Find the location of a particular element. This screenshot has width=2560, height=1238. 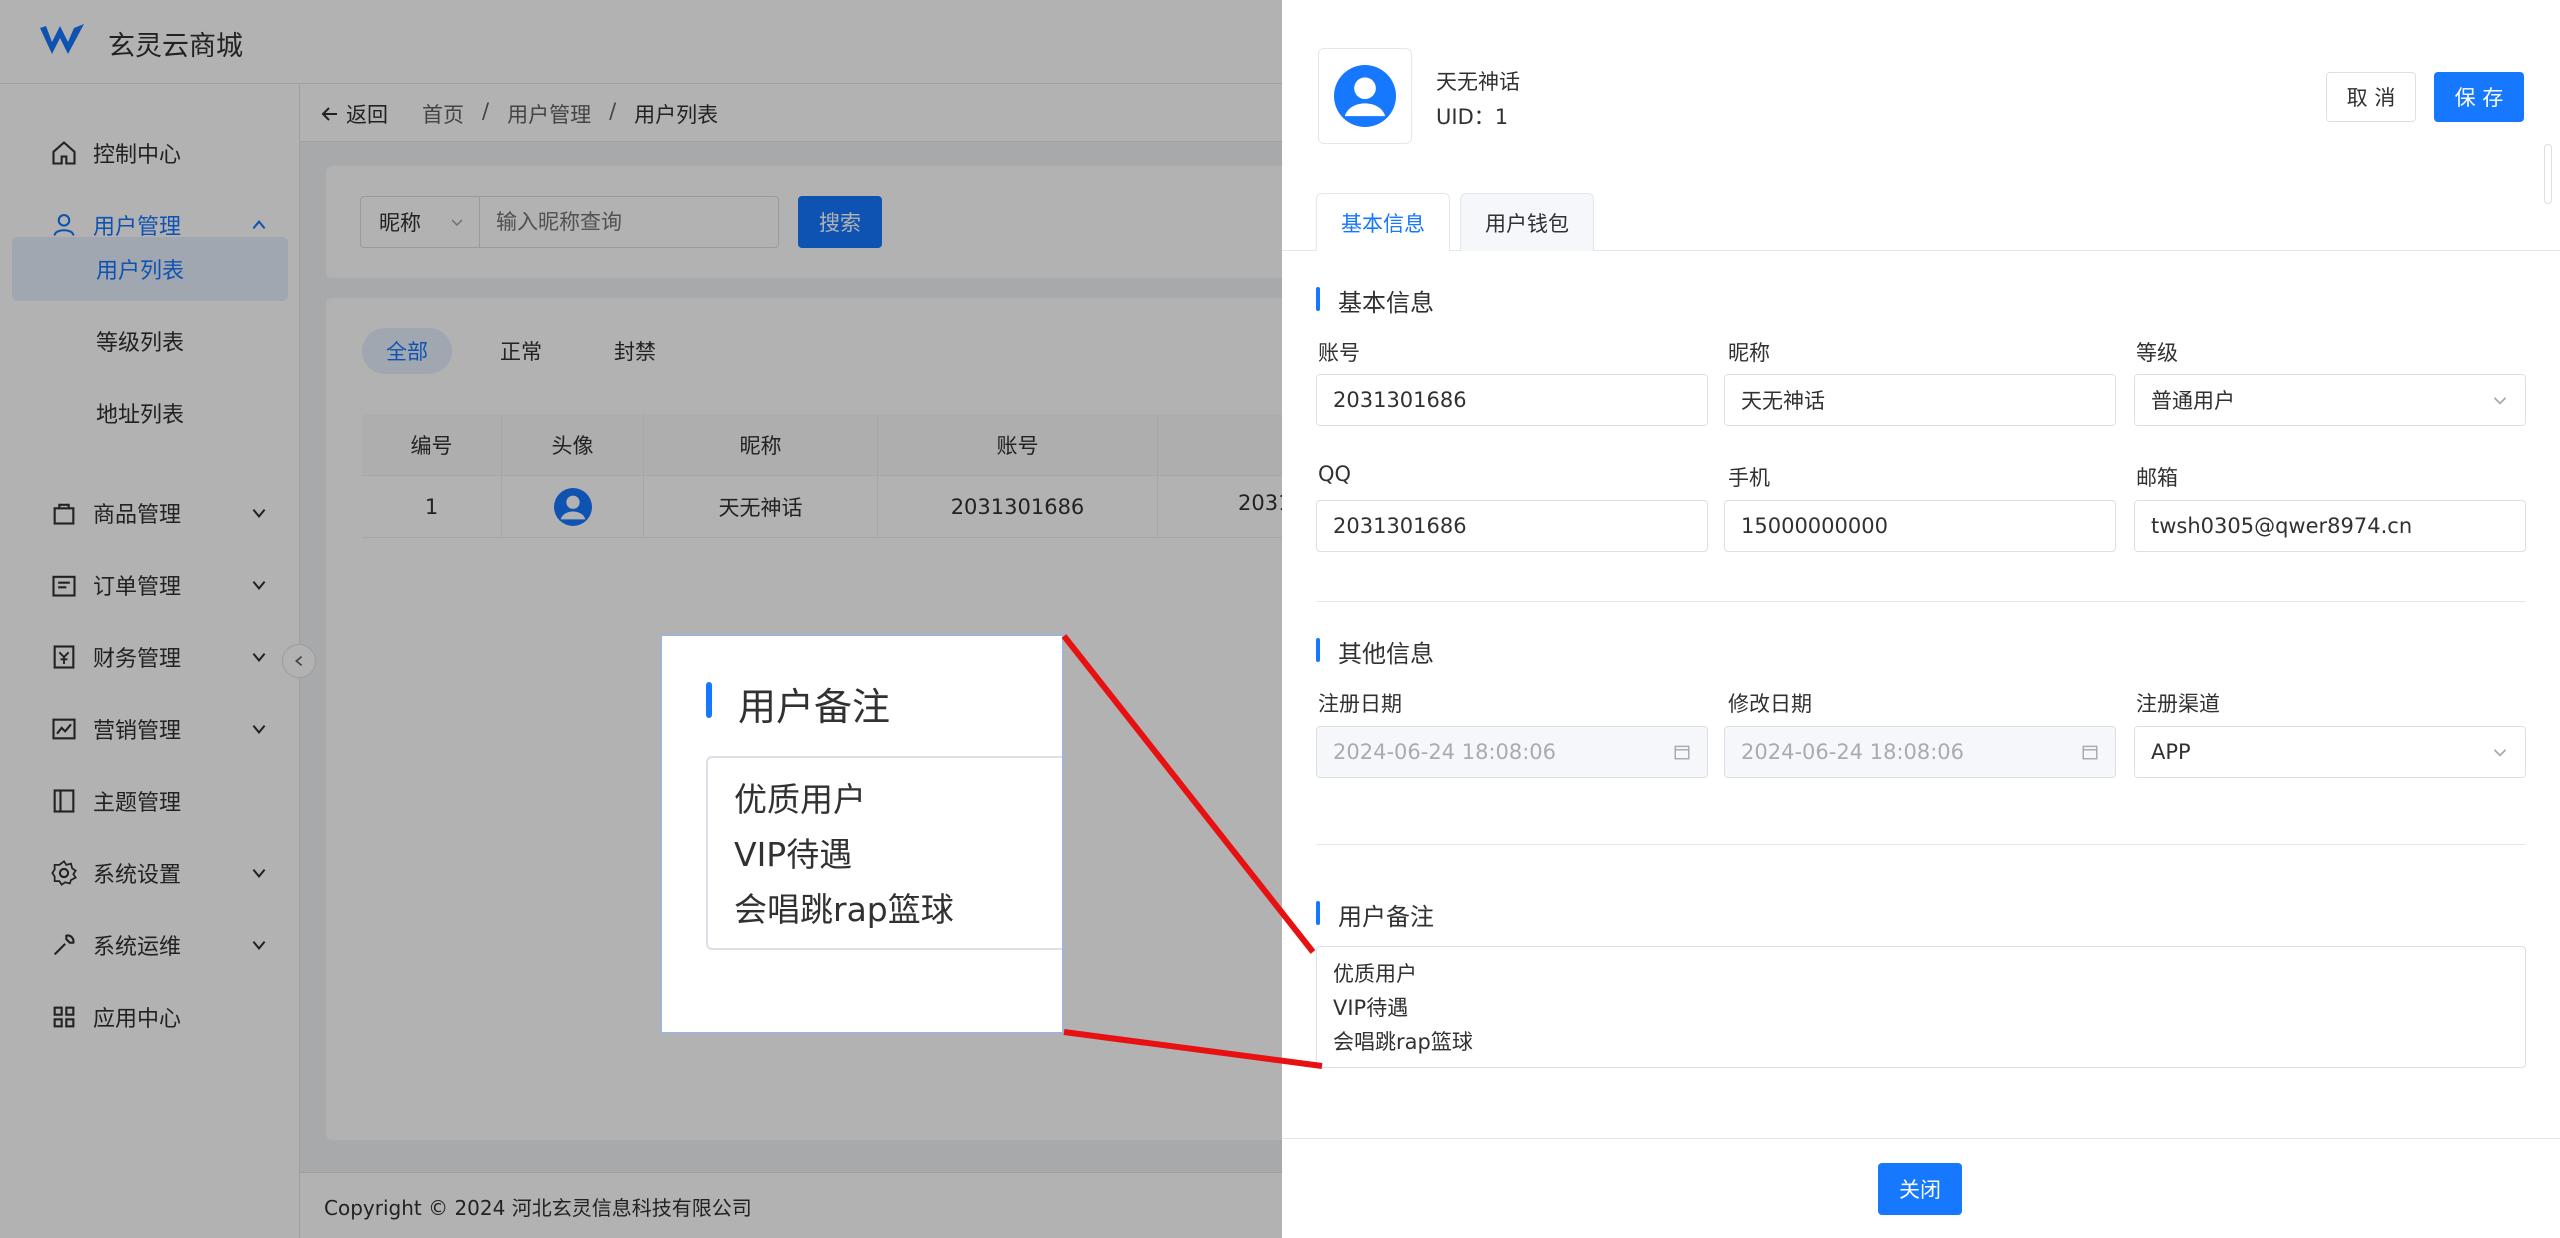

annotation-line-top is located at coordinates (1188, 794).